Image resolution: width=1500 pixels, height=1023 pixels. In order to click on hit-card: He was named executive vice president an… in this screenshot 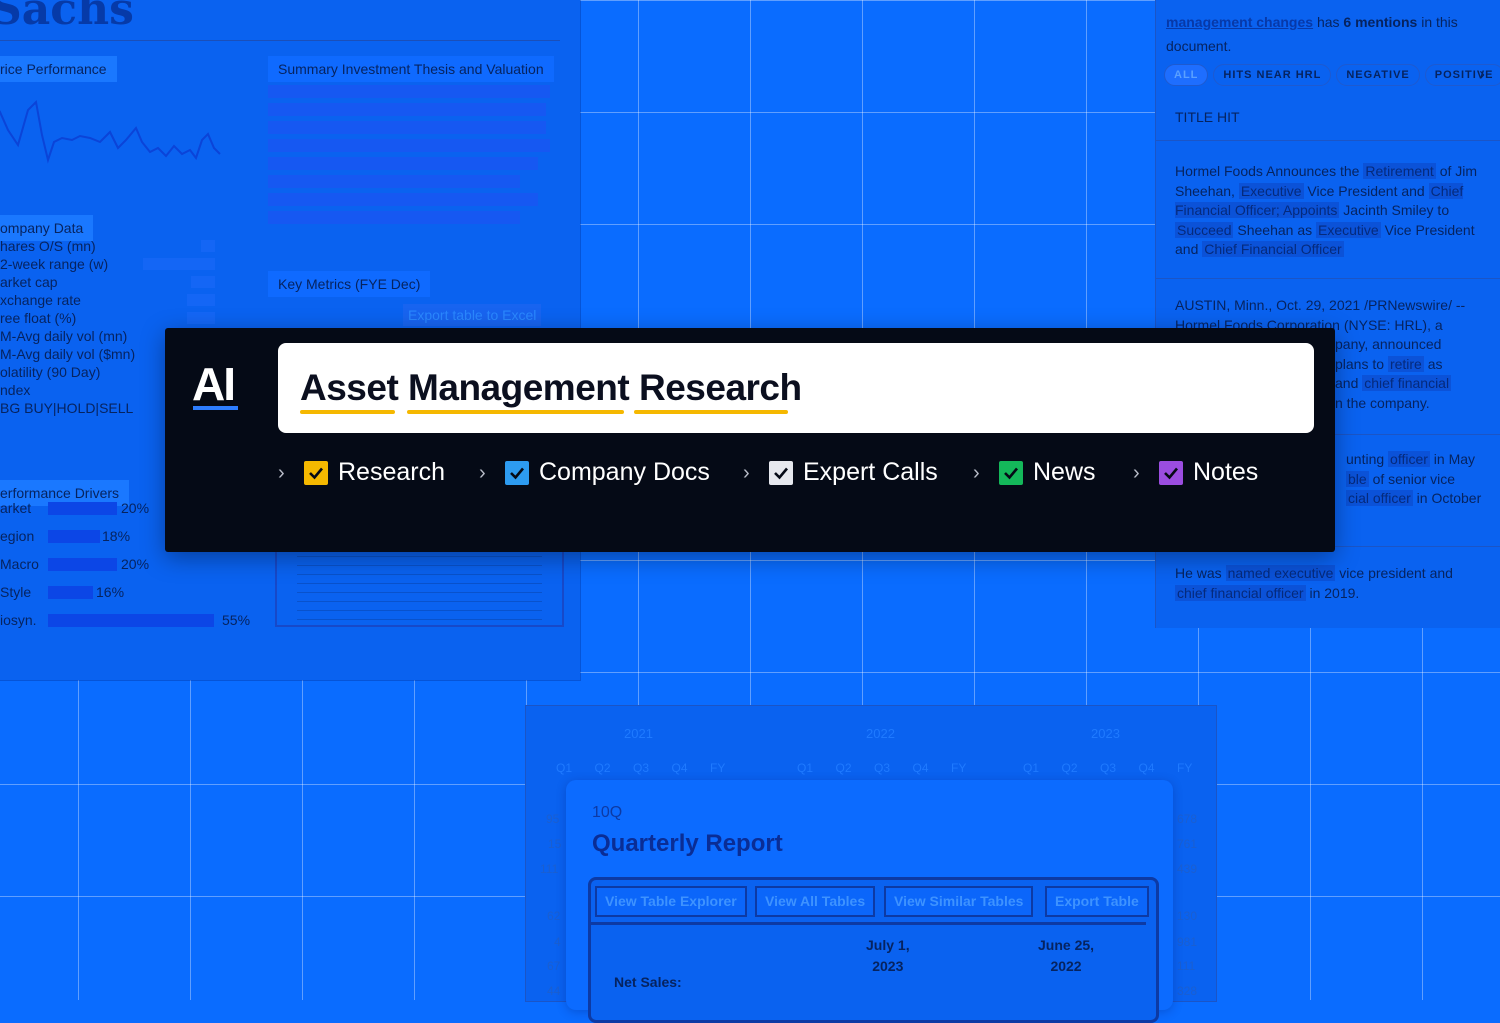, I will do `click(1328, 581)`.